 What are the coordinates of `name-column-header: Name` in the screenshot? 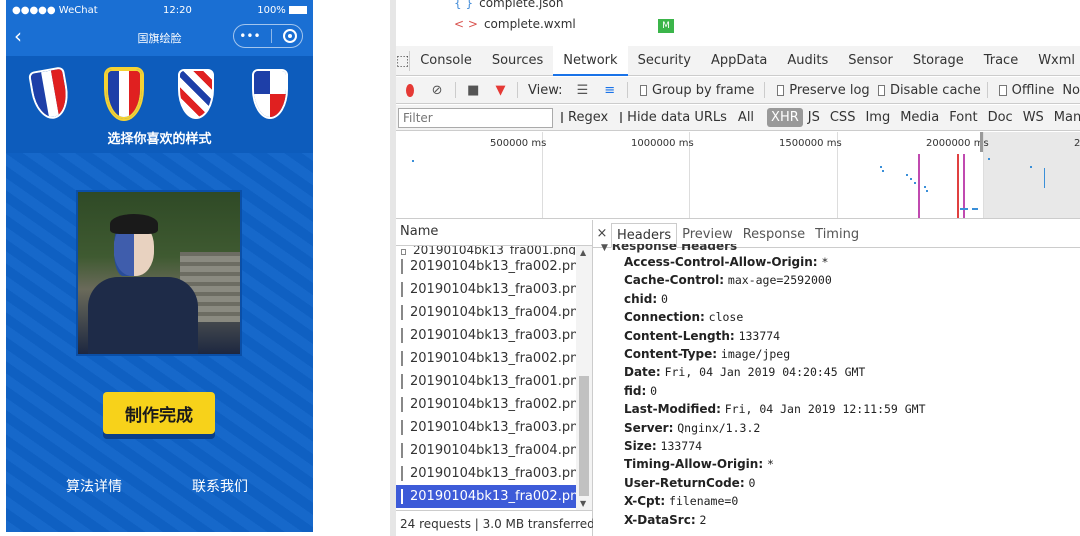 It's located at (494, 233).